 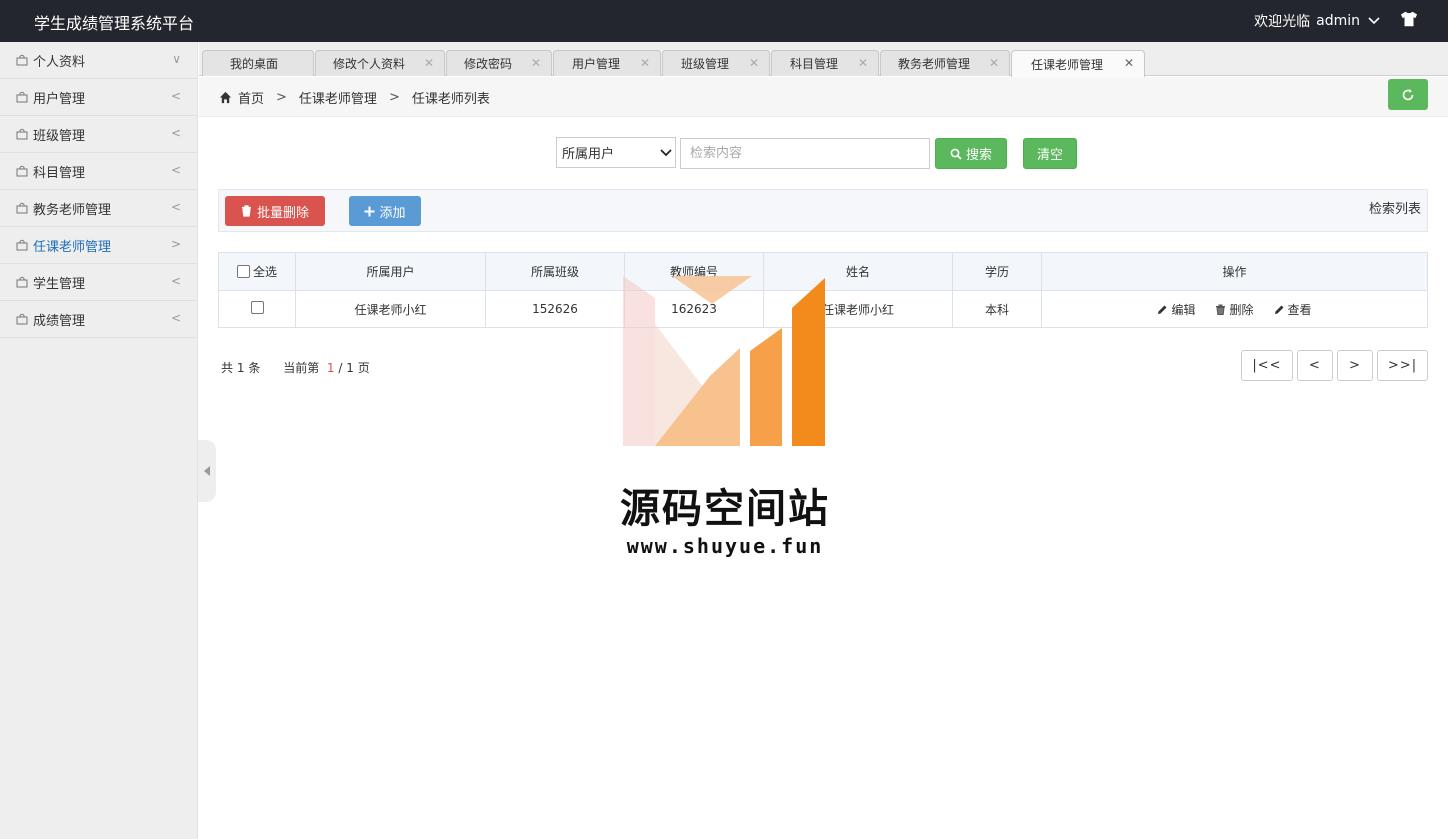 I want to click on column-header-name: 姓名, so click(x=858, y=271).